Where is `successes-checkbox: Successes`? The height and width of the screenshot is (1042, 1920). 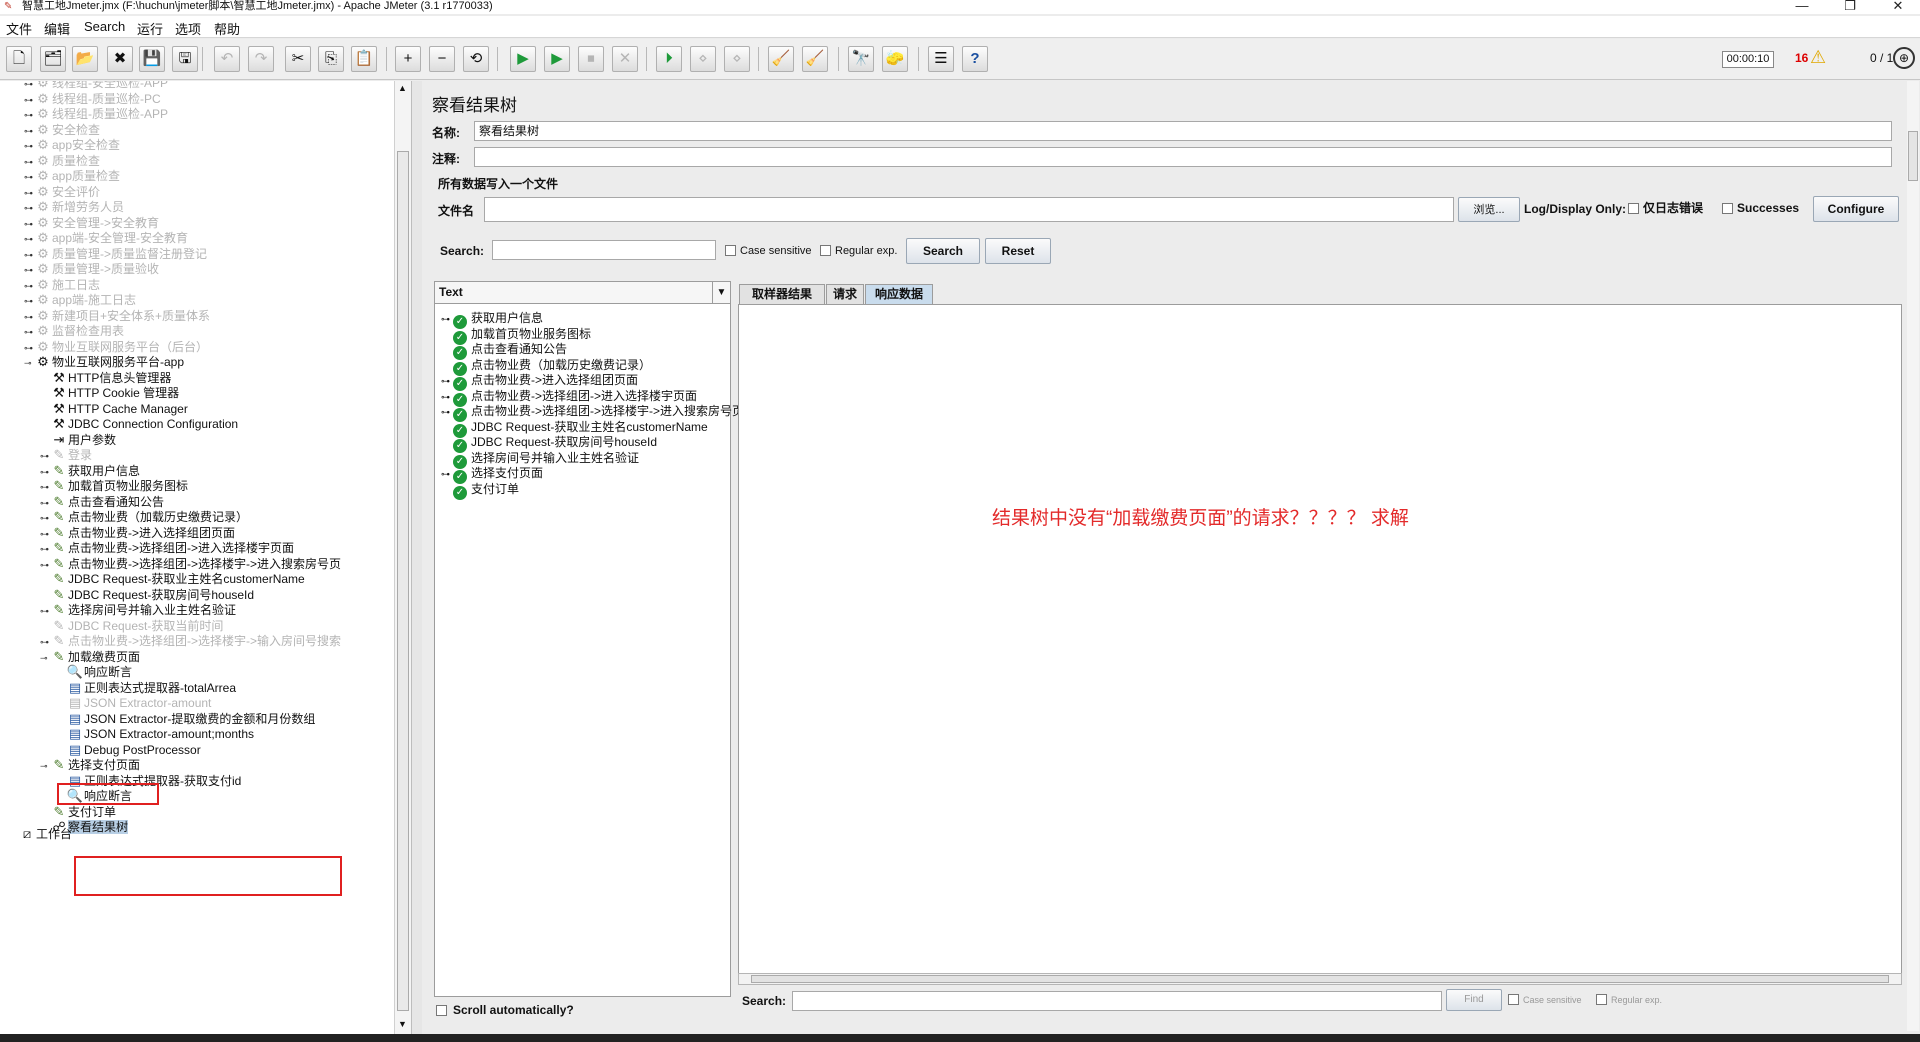 successes-checkbox: Successes is located at coordinates (1760, 208).